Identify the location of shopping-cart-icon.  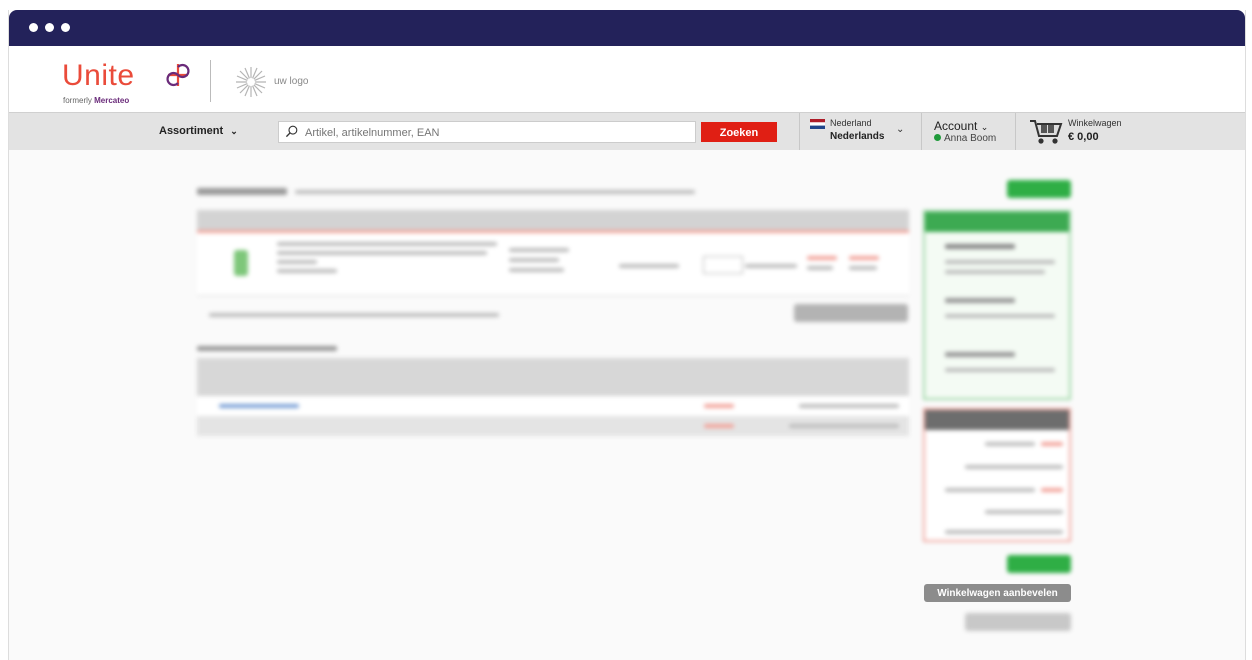
(1046, 131).